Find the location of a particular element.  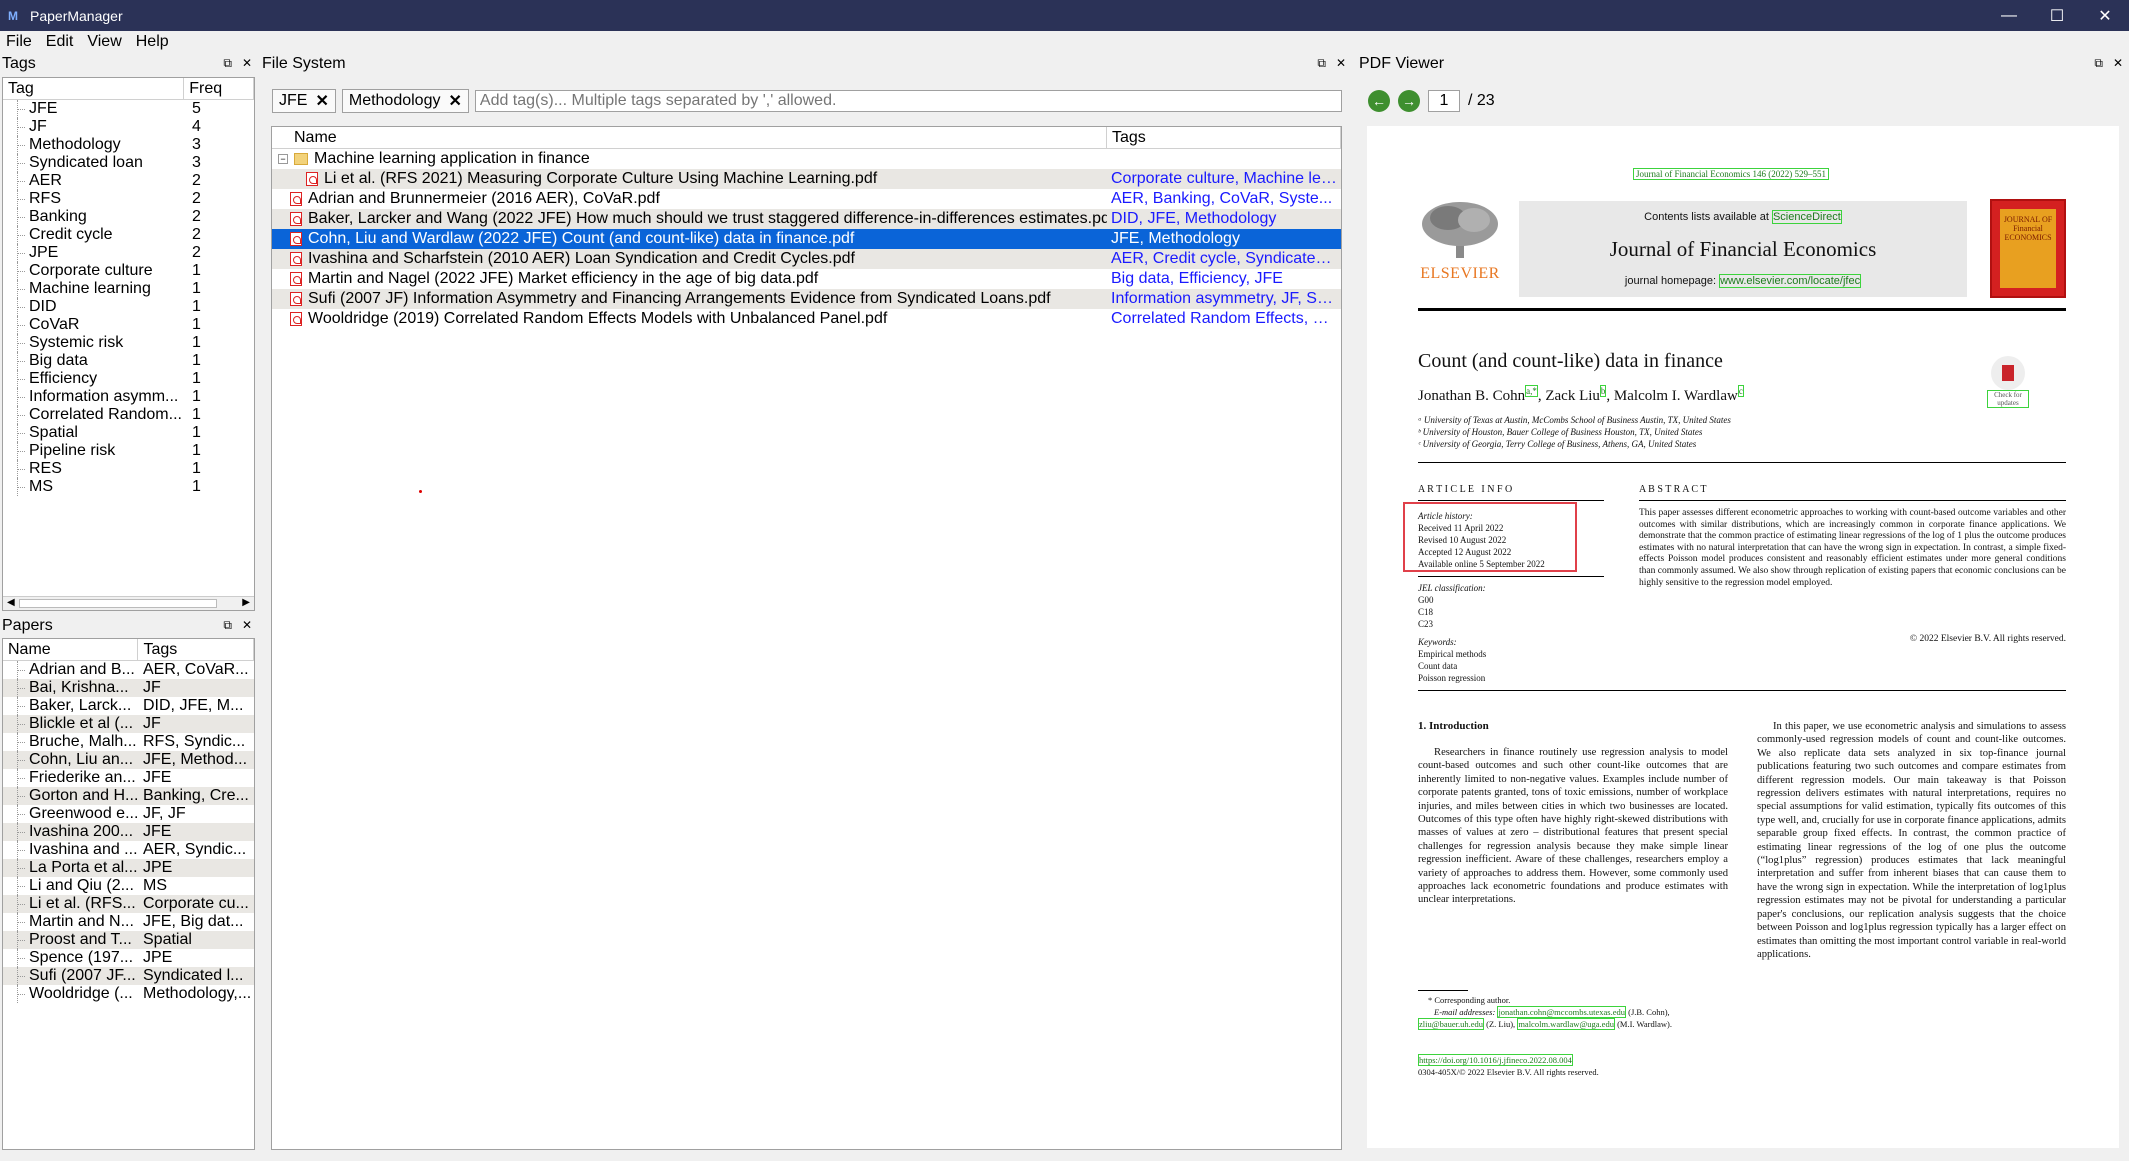

tag-row: CoVaR 1 is located at coordinates (128, 325).